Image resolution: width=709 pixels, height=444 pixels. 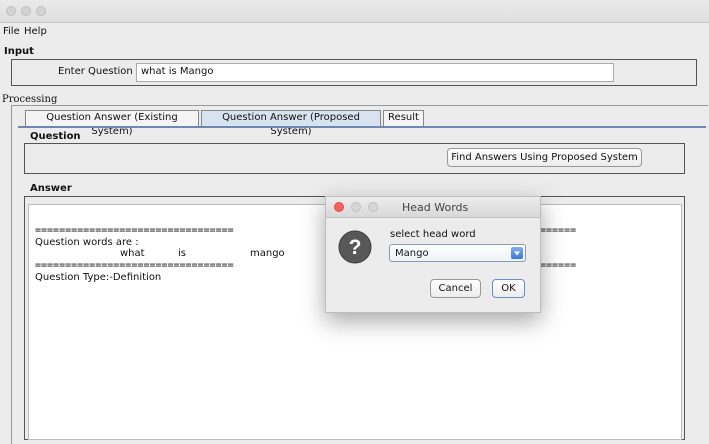 What do you see at coordinates (41, 11) in the screenshot?
I see `zoom-window-icon` at bounding box center [41, 11].